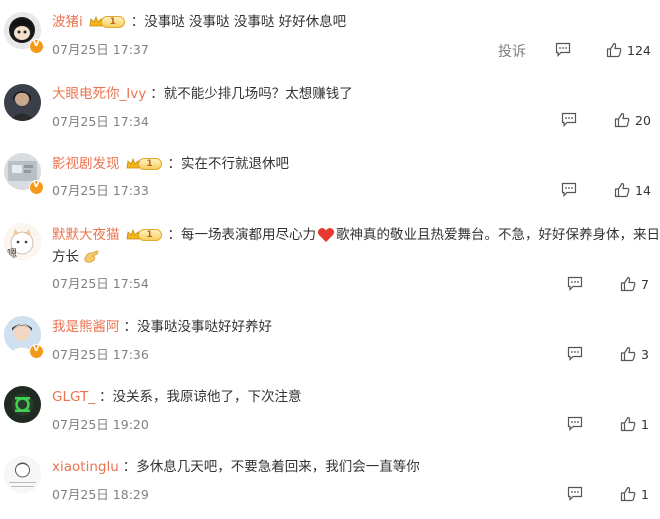 The image size is (660, 519). I want to click on heart-emoji-icon, so click(326, 235).